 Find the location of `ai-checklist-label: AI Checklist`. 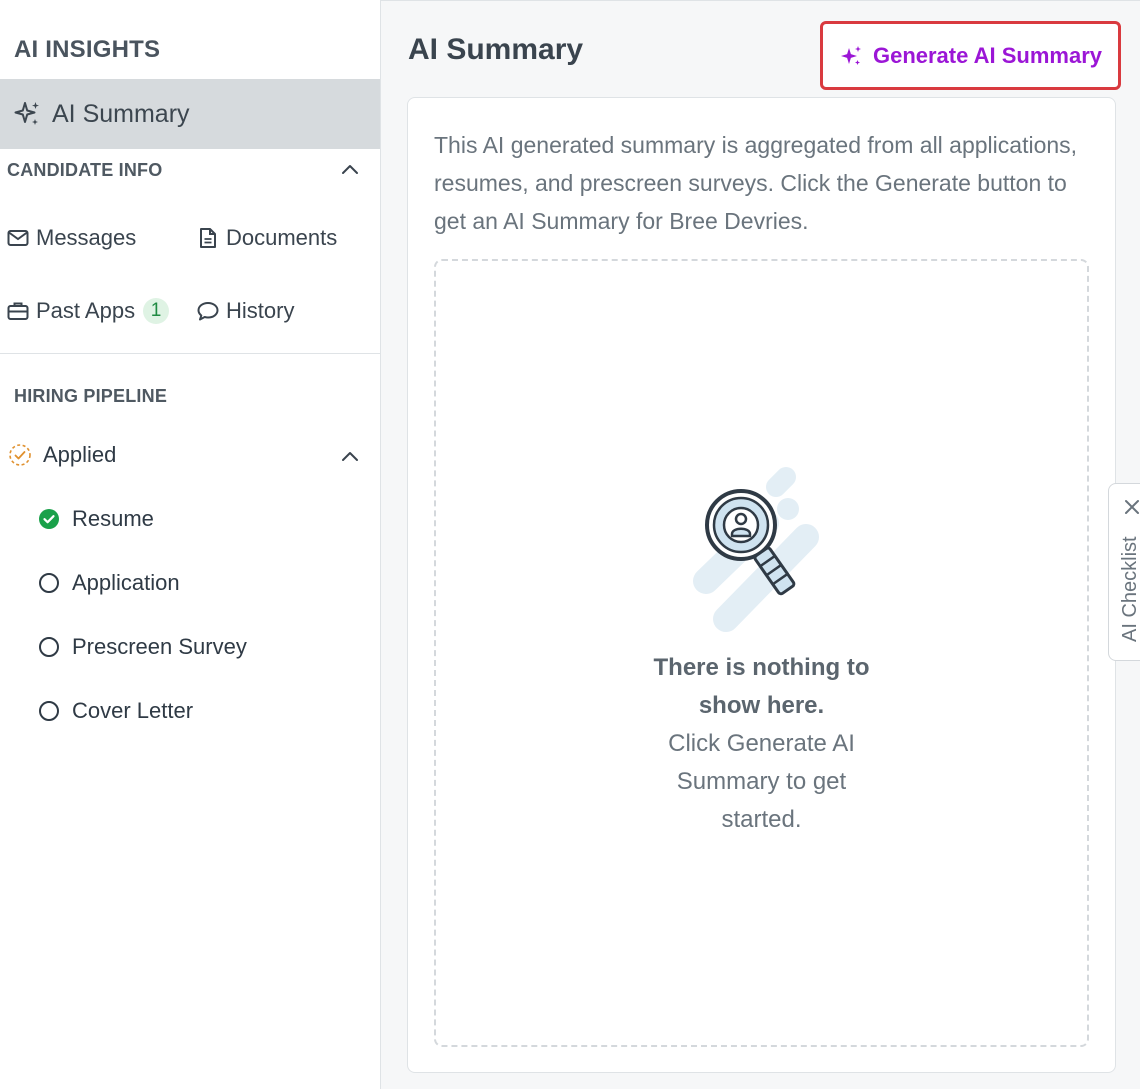

ai-checklist-label: AI Checklist is located at coordinates (1129, 589).